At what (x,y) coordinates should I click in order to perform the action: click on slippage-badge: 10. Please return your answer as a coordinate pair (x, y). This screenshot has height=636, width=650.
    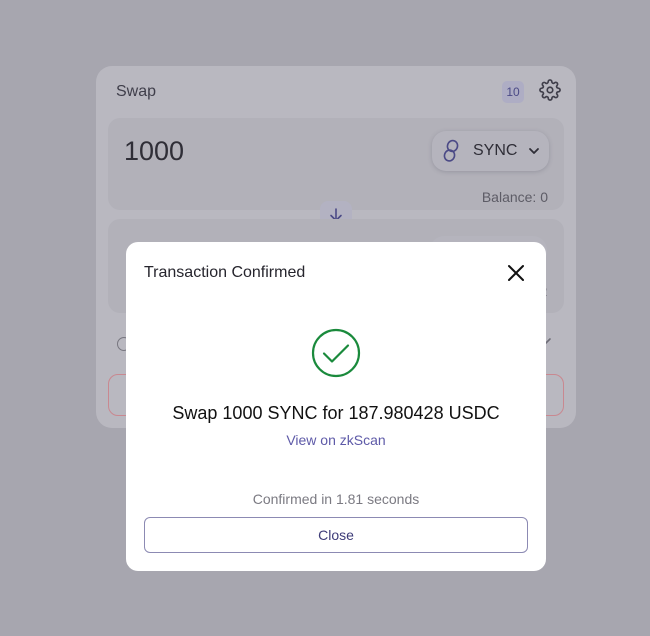
    Looking at the image, I should click on (513, 92).